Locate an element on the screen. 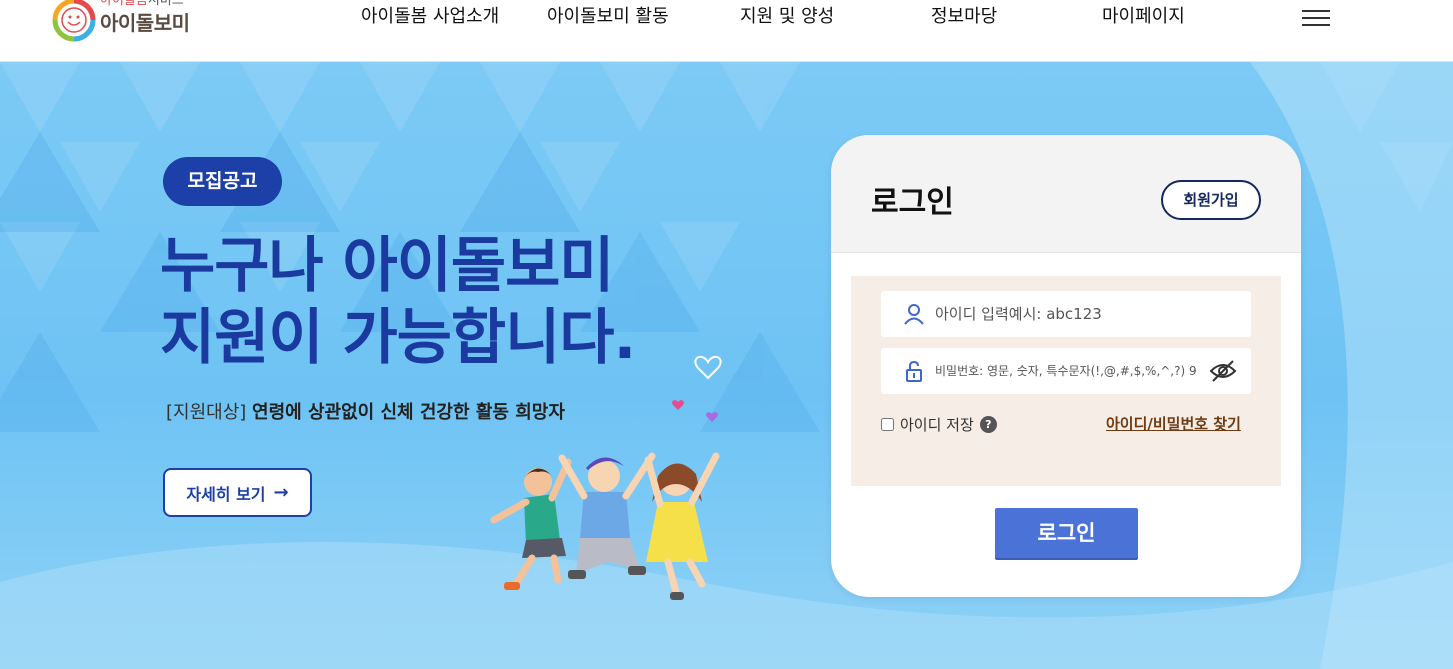  id-input is located at coordinates (1085, 314).